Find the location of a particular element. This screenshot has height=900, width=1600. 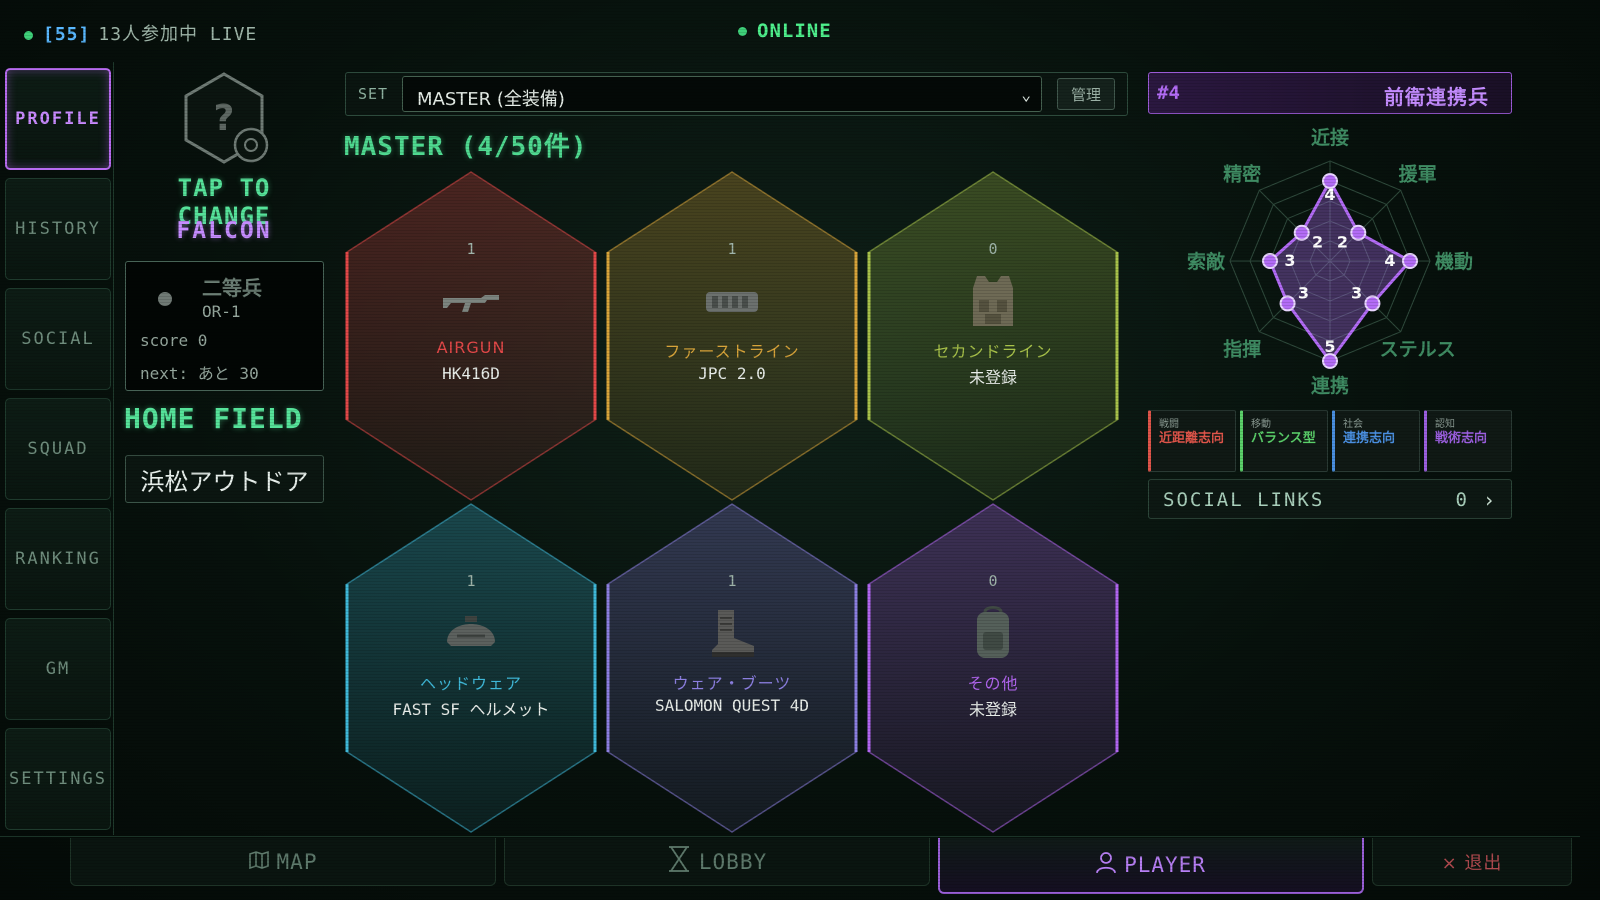

rank-score: score 0 is located at coordinates (174, 340).